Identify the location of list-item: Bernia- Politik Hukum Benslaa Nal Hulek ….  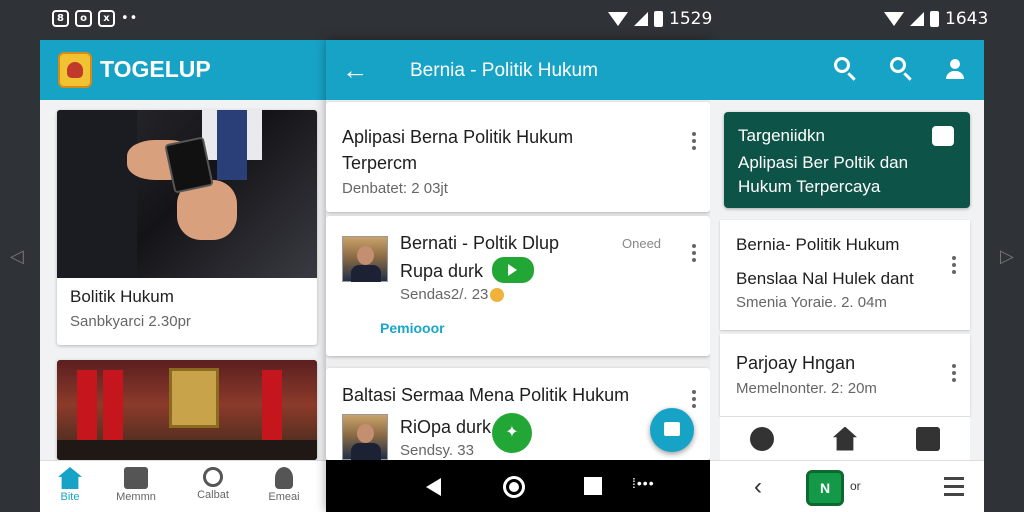
(845, 275).